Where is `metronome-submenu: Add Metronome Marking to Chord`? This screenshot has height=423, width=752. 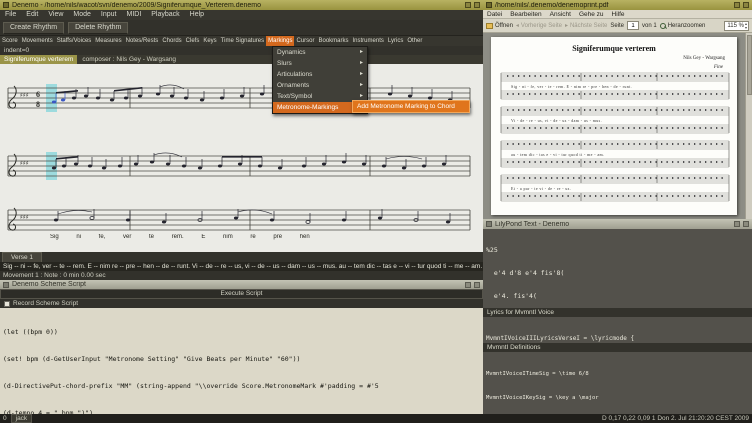
metronome-submenu: Add Metronome Marking to Chord is located at coordinates (411, 106).